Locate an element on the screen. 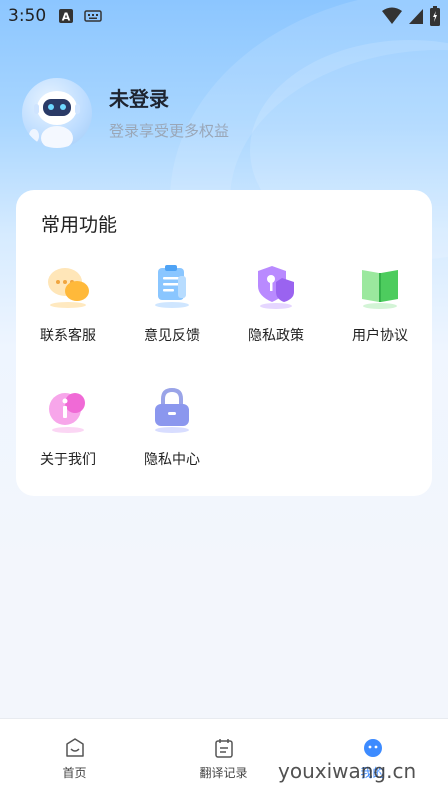 This screenshot has height=797, width=448. bottom-tab-bar: 首页 翻译记录 我的 is located at coordinates (224, 757).